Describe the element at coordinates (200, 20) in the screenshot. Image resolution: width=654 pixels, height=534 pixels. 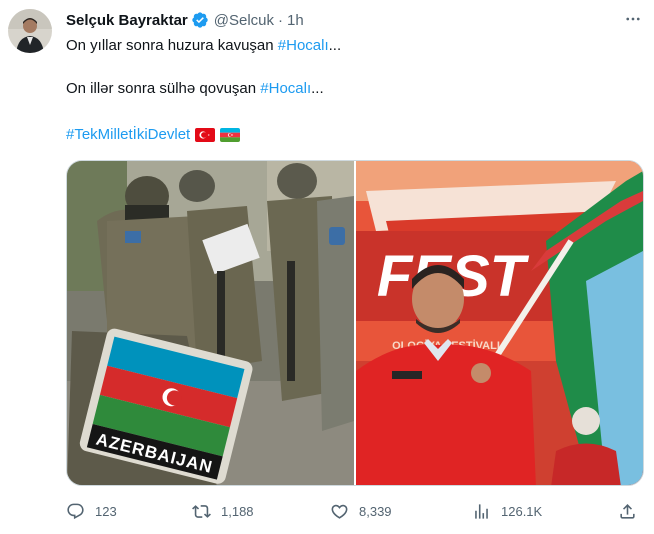
I see `verified-badge-icon` at that location.